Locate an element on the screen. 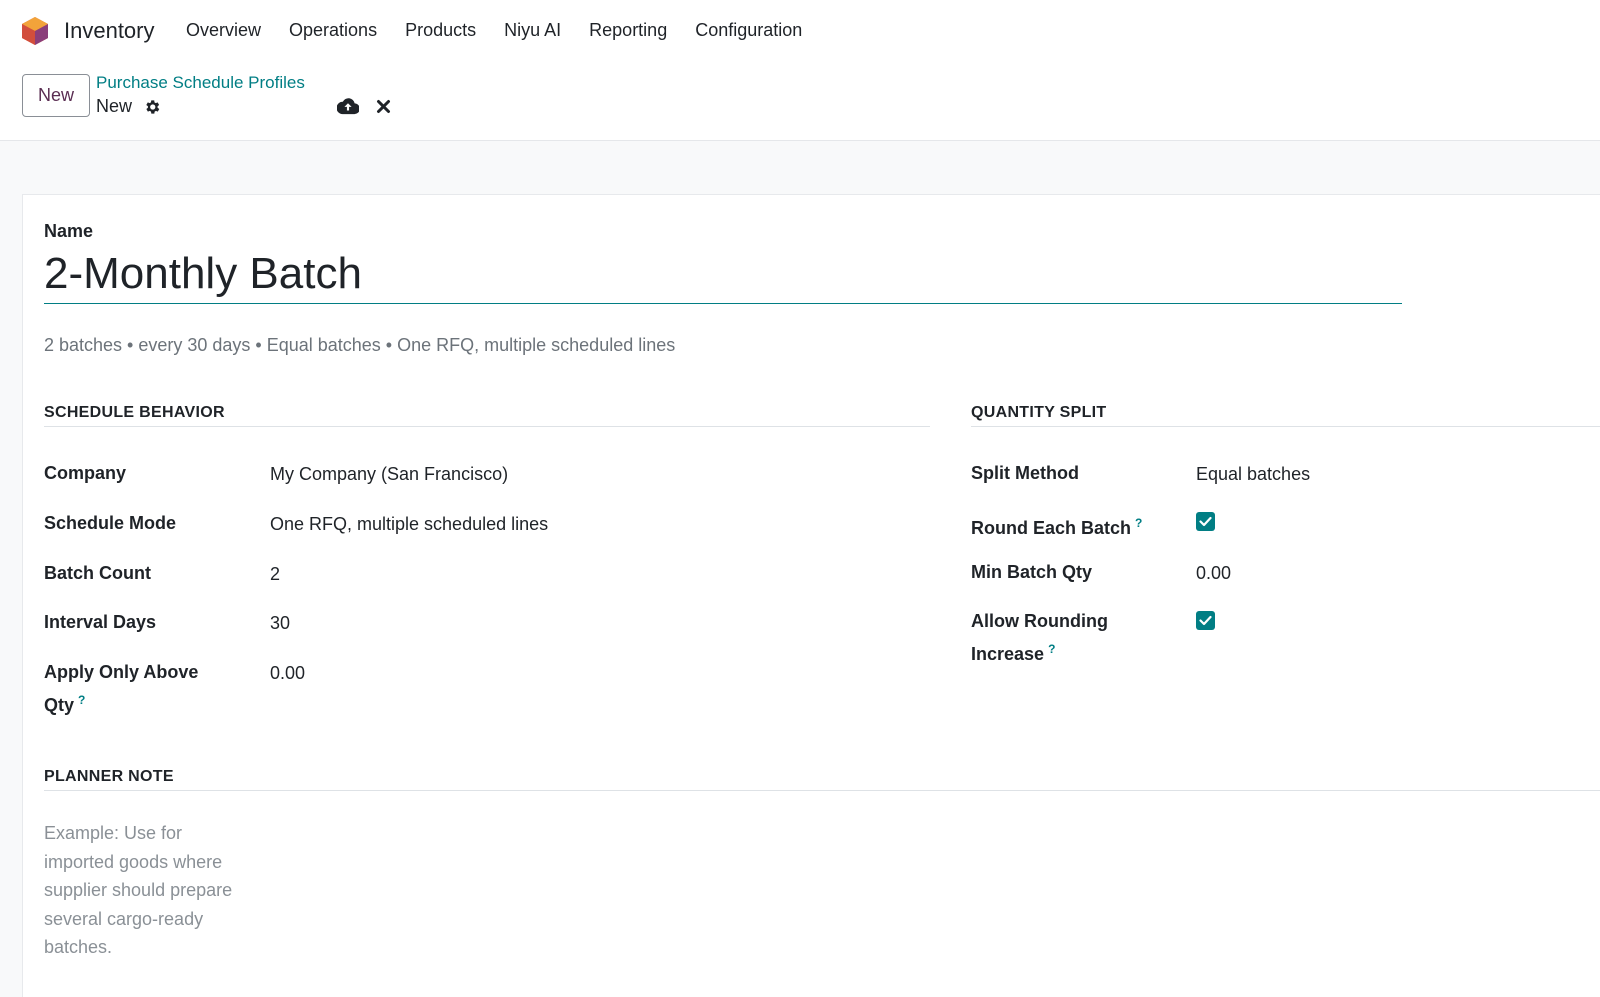 Image resolution: width=1600 pixels, height=997 pixels. control-panel: New Purchase Schedule Profiles New is located at coordinates (800, 101).